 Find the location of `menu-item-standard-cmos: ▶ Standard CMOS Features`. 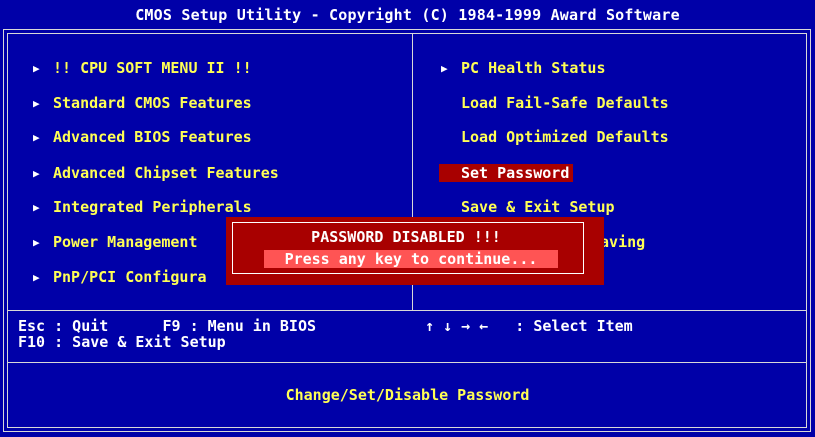

menu-item-standard-cmos: ▶ Standard CMOS Features is located at coordinates (142, 103).